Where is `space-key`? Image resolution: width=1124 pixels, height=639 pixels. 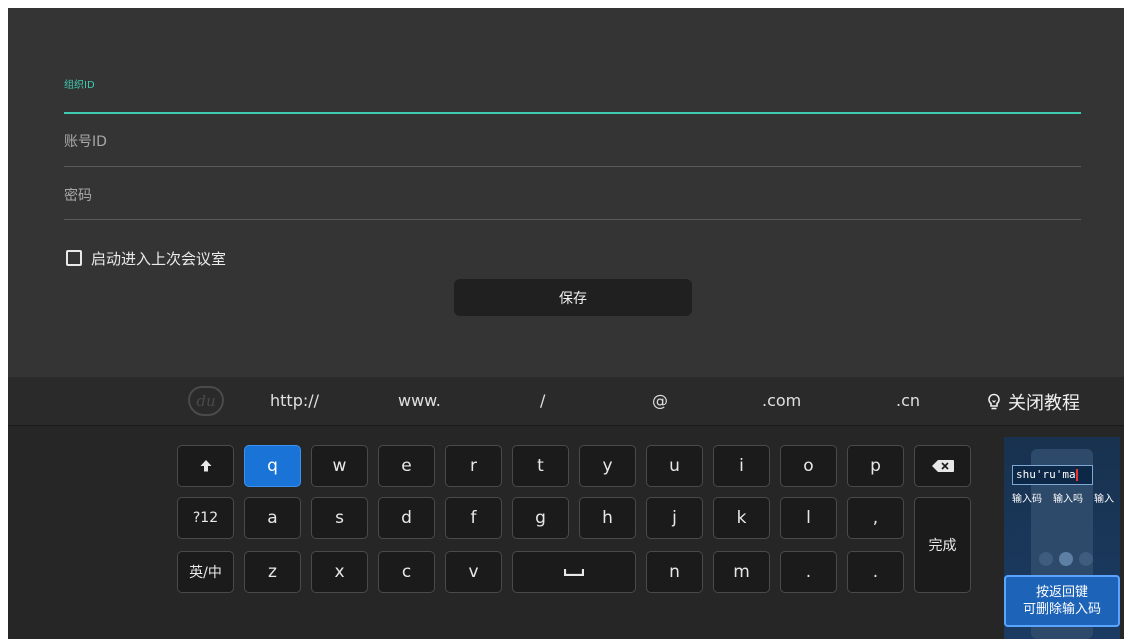 space-key is located at coordinates (574, 572).